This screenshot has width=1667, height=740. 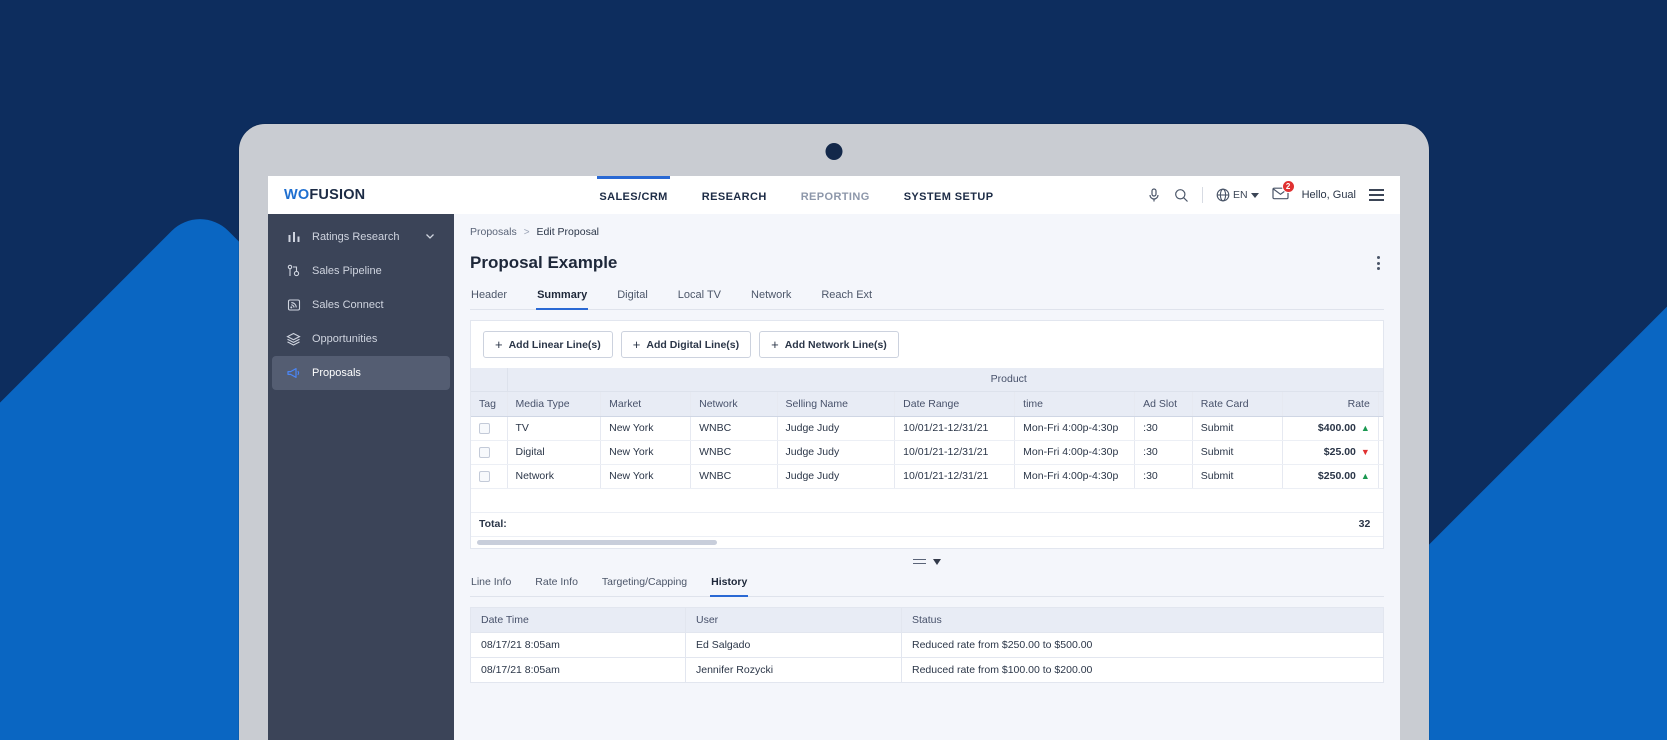 What do you see at coordinates (1330, 452) in the screenshot?
I see `cell-rate: $25.00 ▼` at bounding box center [1330, 452].